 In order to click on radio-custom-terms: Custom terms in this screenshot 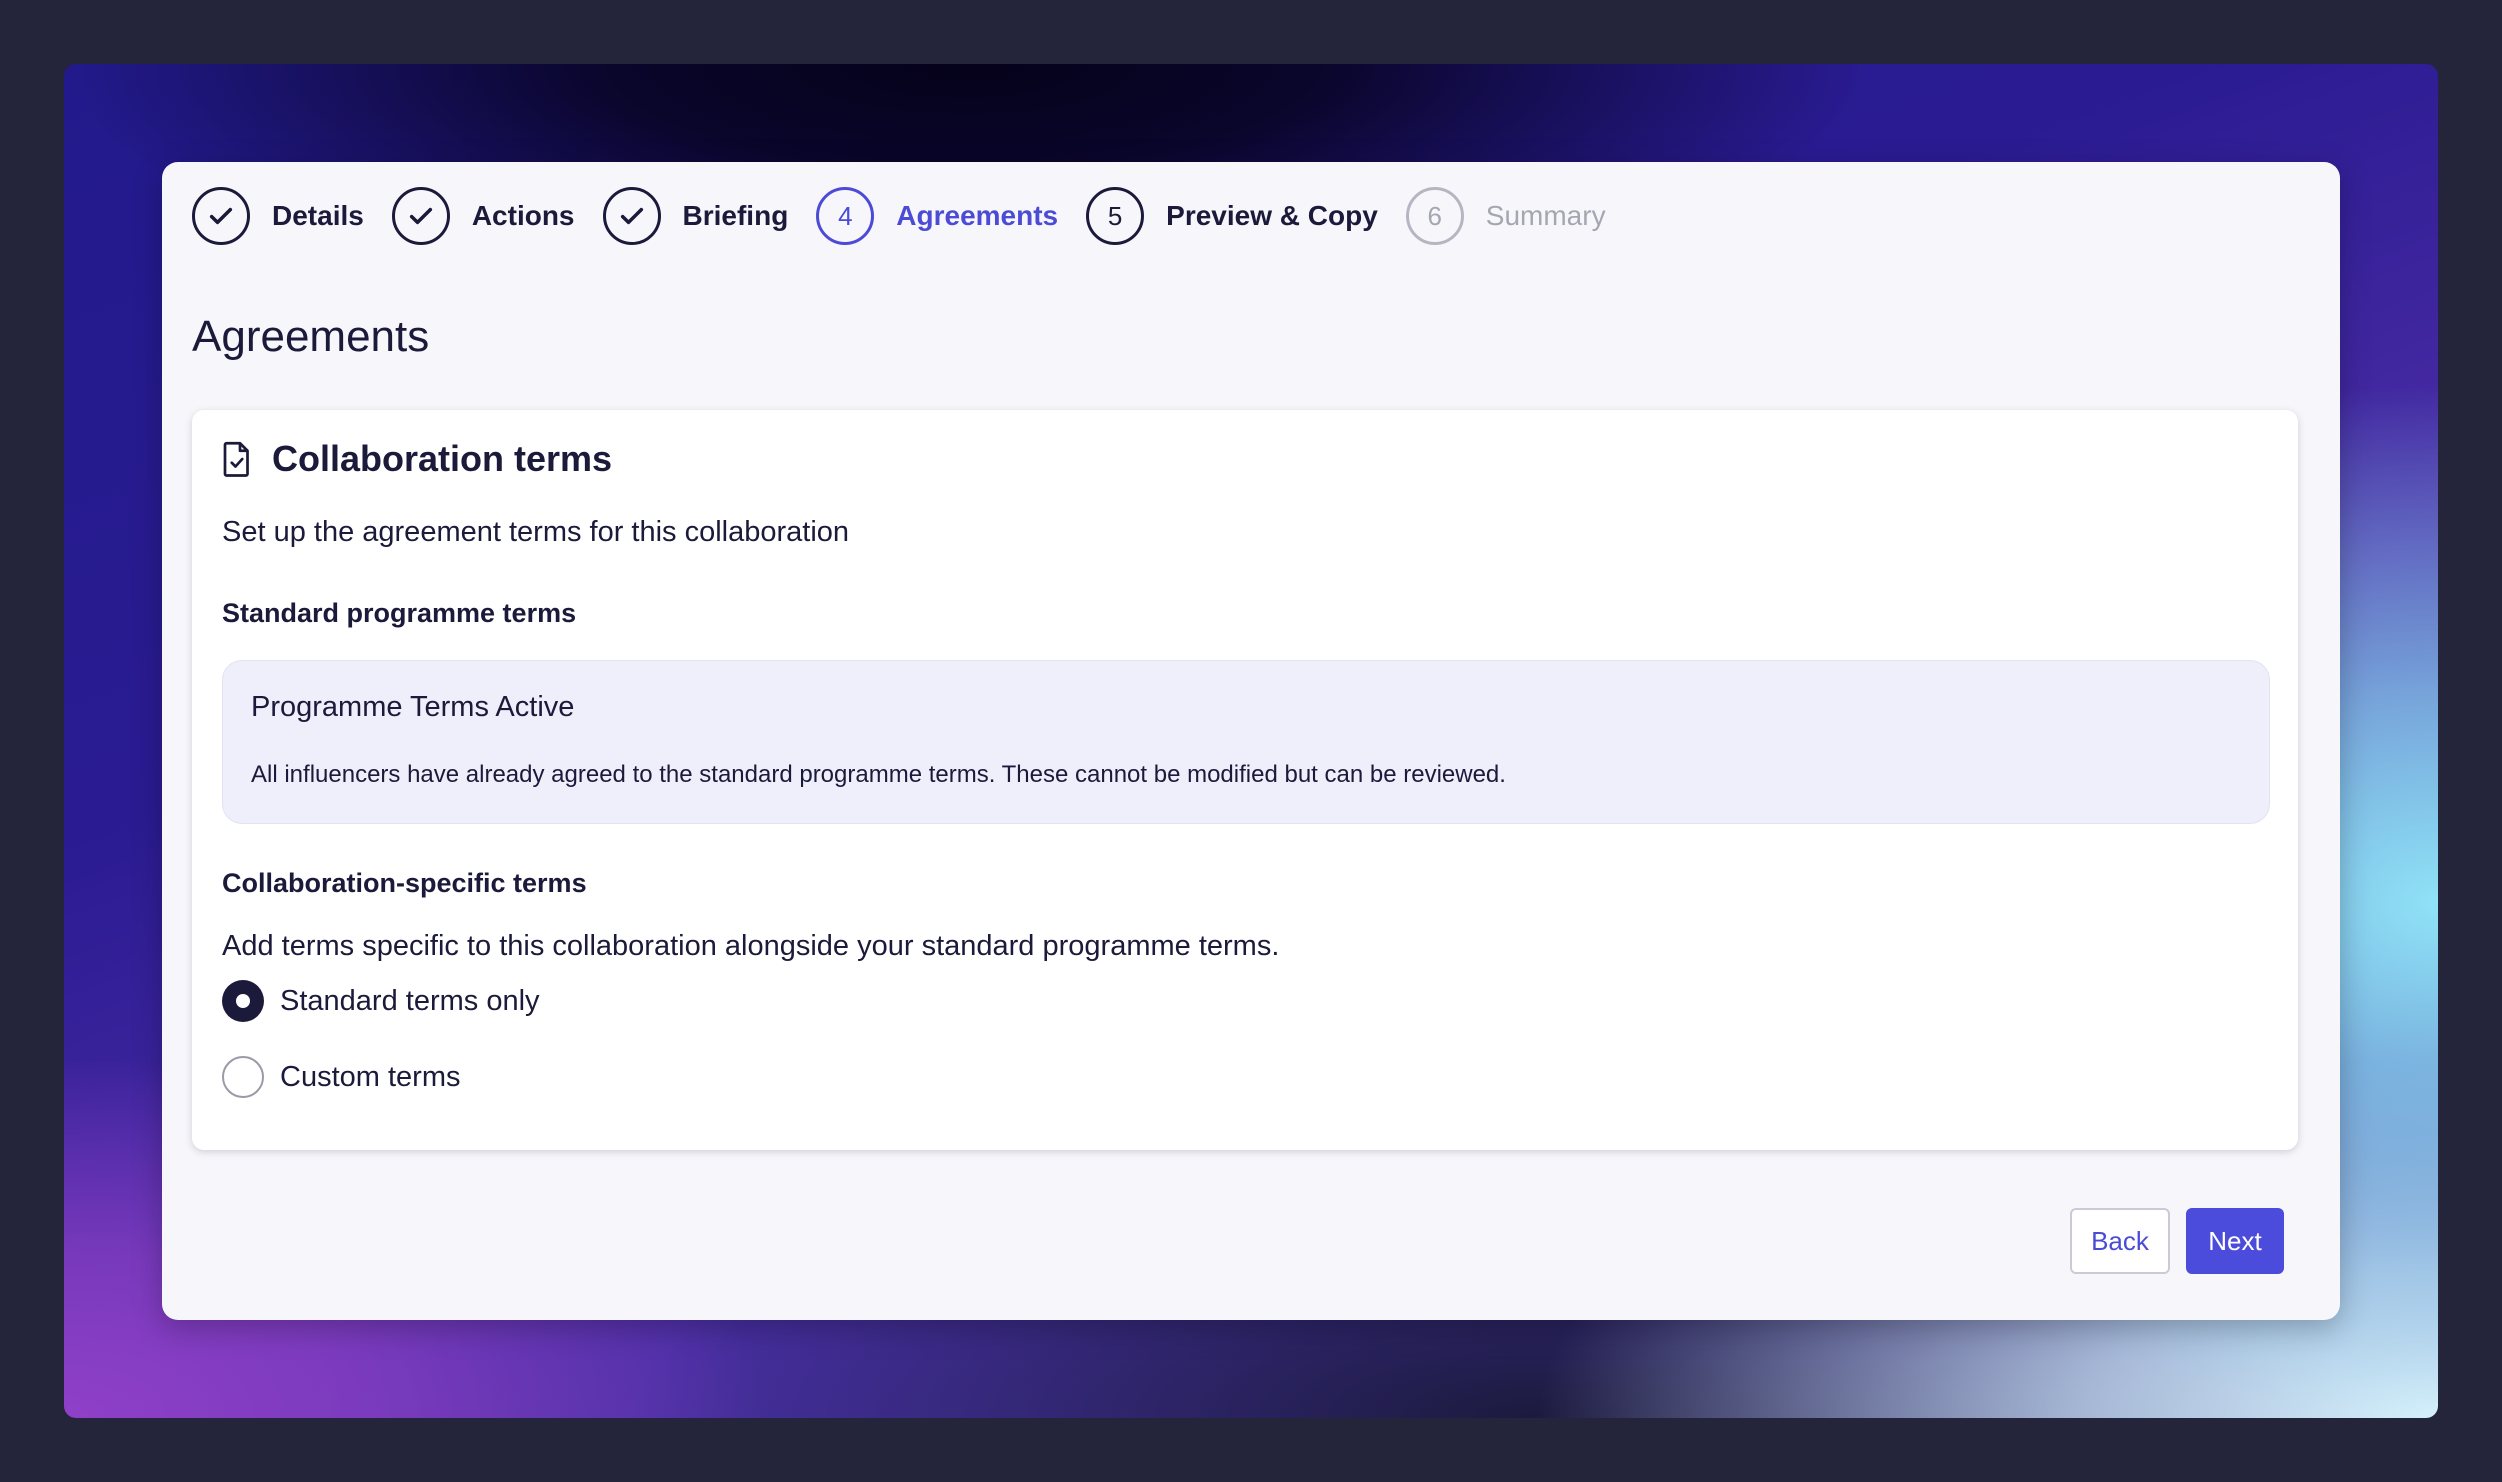, I will do `click(341, 1077)`.